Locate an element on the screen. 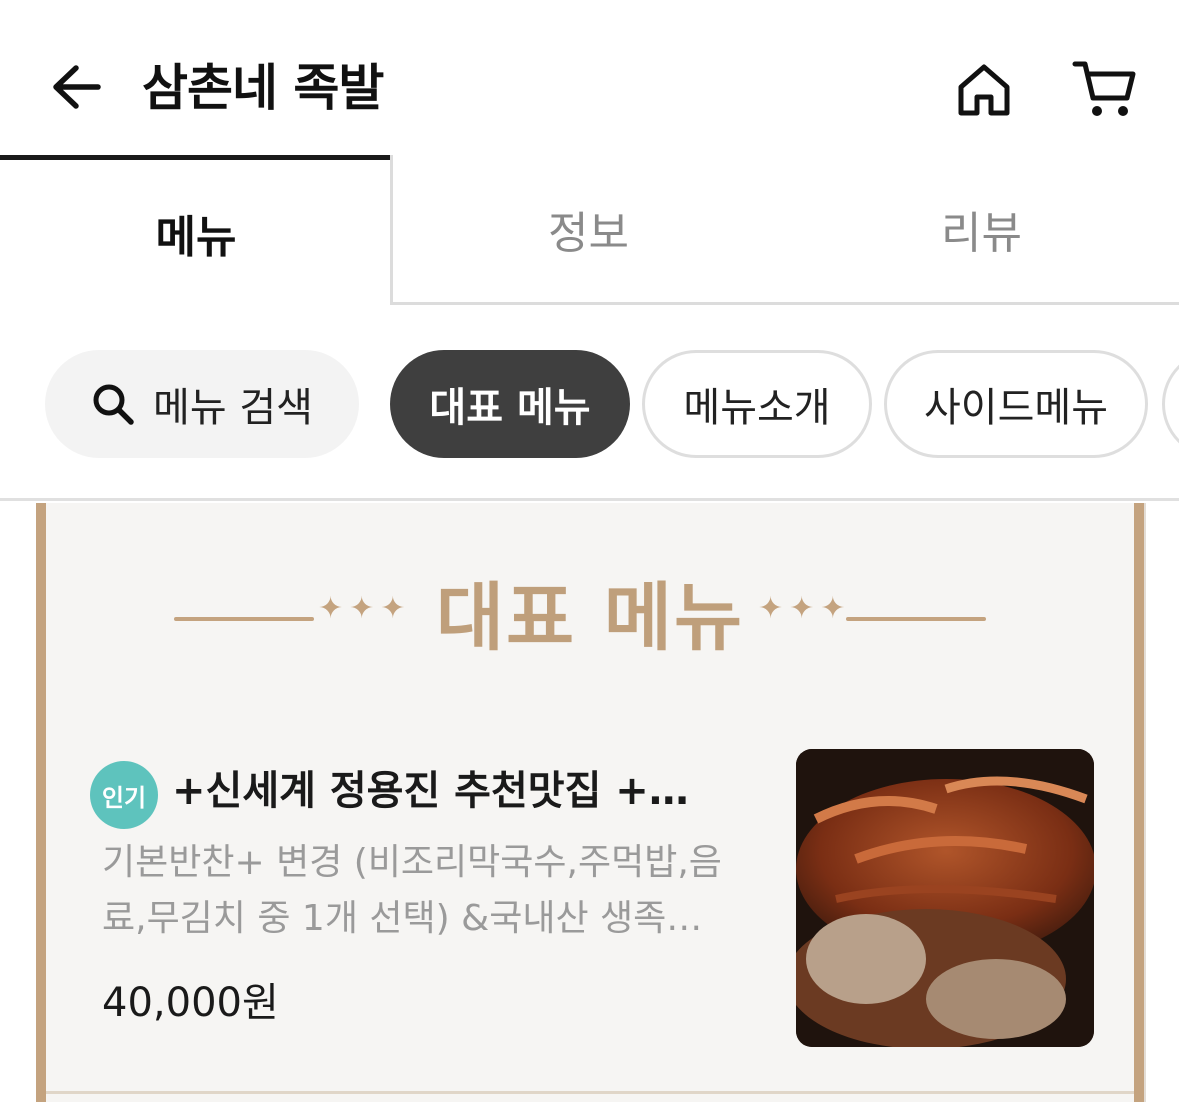 The height and width of the screenshot is (1102, 1179). tab-bar: 메뉴 정보 리뷰 is located at coordinates (589, 230).